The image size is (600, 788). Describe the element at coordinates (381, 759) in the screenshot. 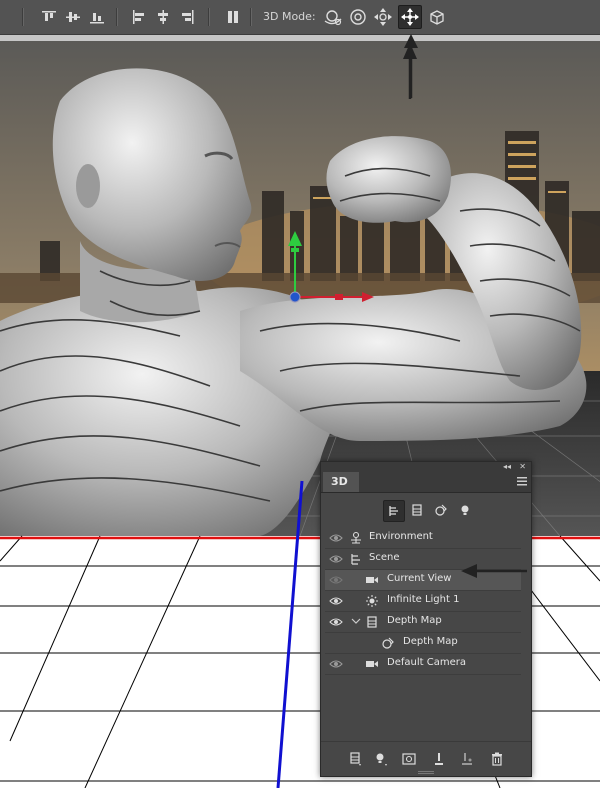

I see `add-light-icon` at that location.